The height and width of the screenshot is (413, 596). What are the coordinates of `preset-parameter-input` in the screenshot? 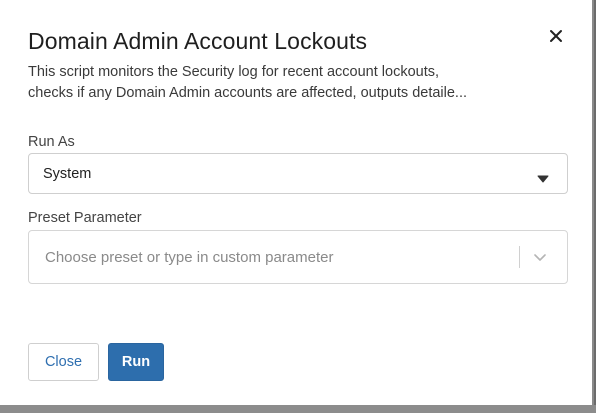 It's located at (270, 257).